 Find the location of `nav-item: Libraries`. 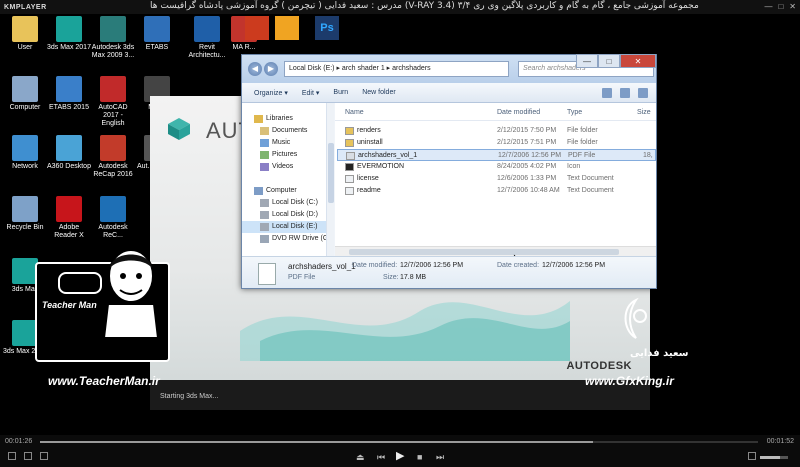

nav-item: Libraries is located at coordinates (284, 119).